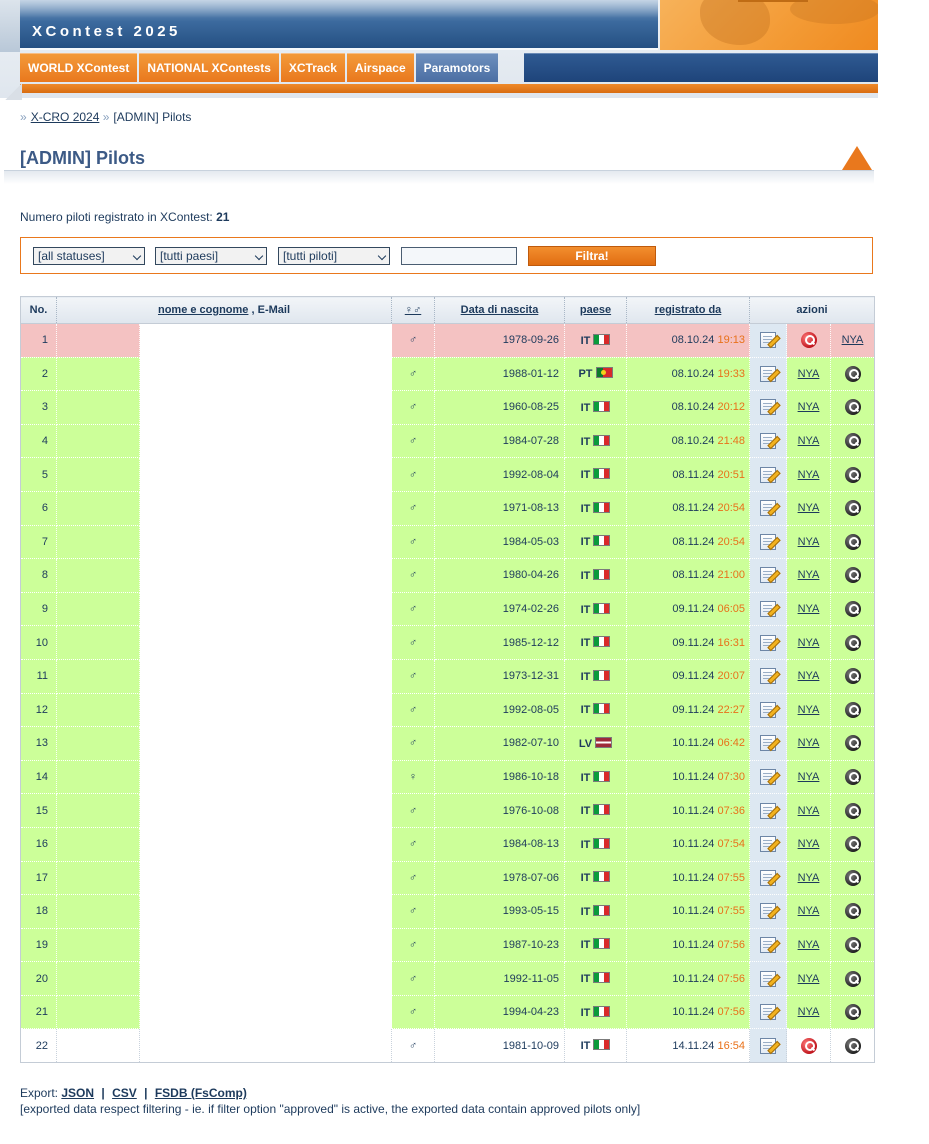 The image size is (929, 1144). I want to click on sex-symbol: ♂, so click(413, 911).